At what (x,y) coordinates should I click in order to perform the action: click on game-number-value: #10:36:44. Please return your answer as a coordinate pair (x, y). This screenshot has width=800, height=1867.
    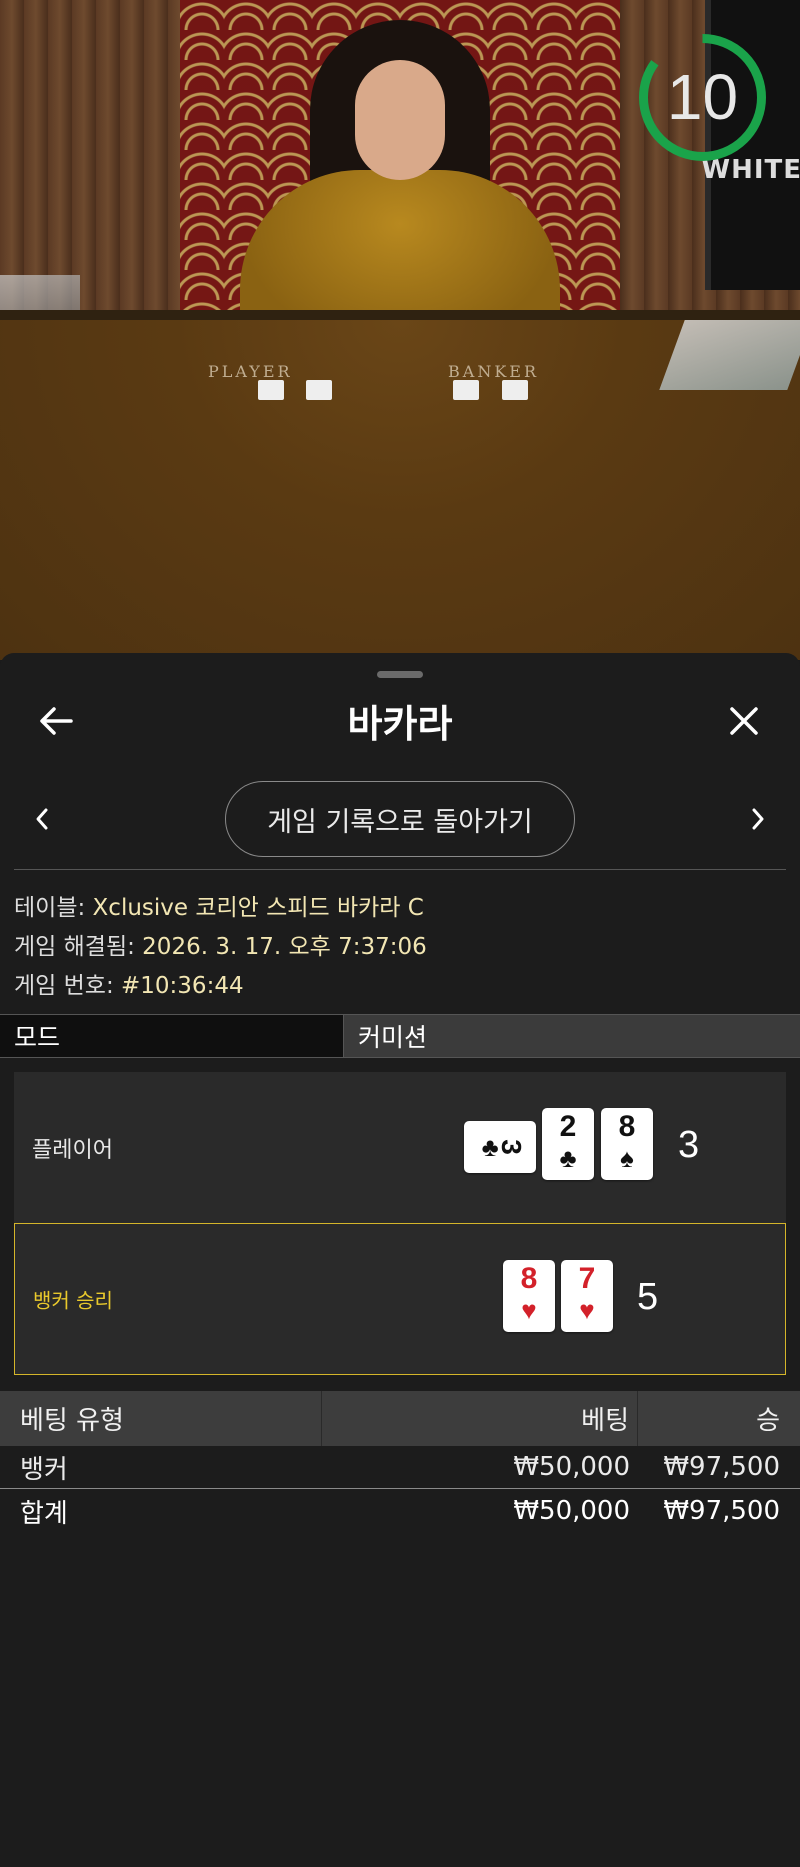
    Looking at the image, I should click on (182, 986).